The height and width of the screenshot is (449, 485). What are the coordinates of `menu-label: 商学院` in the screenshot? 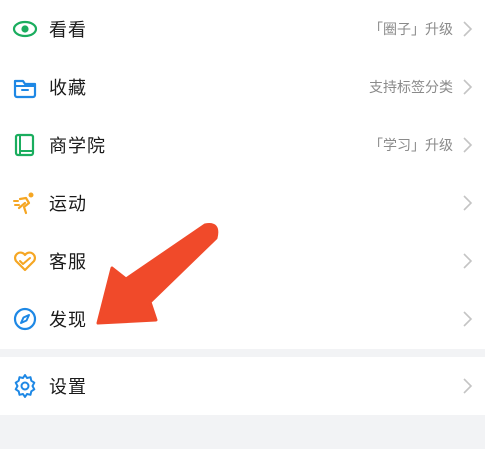 It's located at (77, 146).